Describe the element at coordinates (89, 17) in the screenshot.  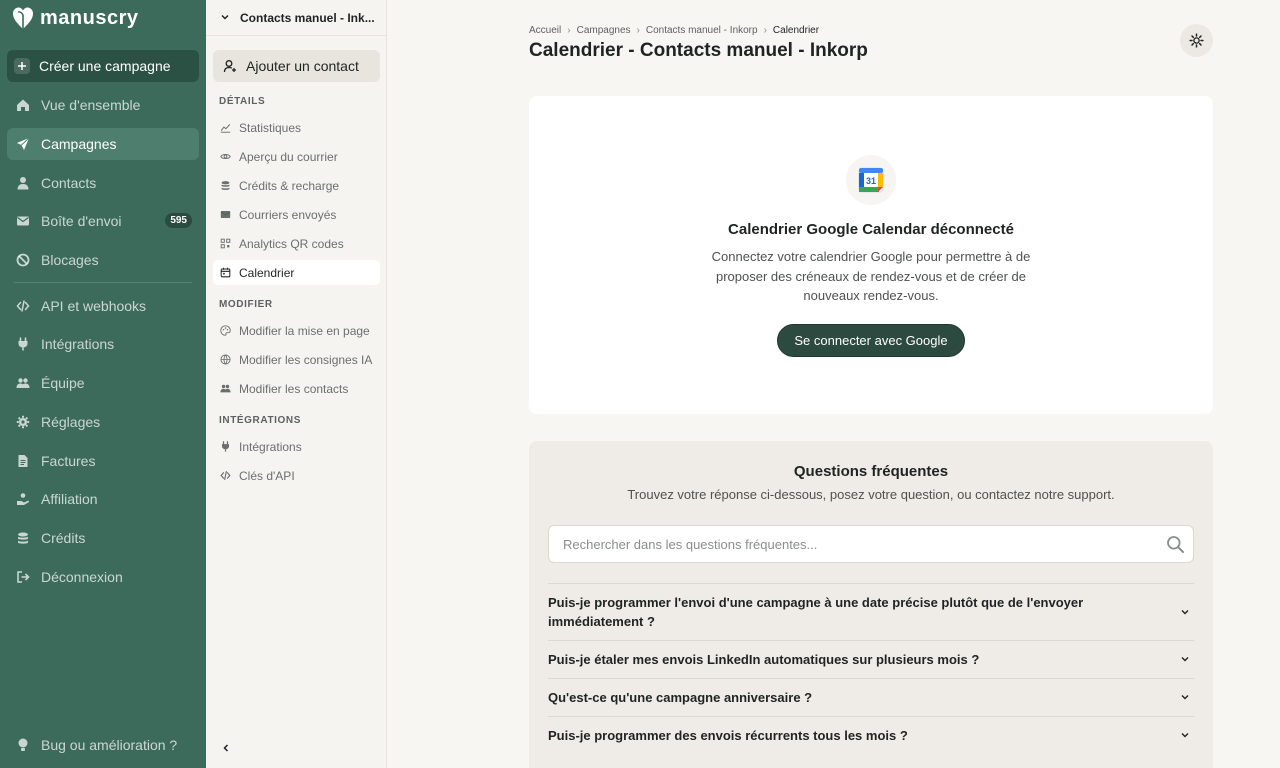
I see `brand-name: manuscry` at that location.